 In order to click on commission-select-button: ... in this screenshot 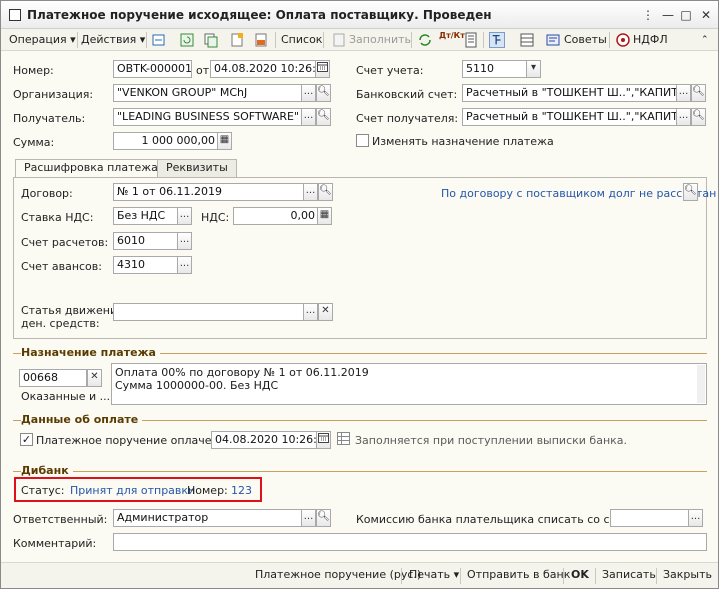, I will do `click(695, 518)`.